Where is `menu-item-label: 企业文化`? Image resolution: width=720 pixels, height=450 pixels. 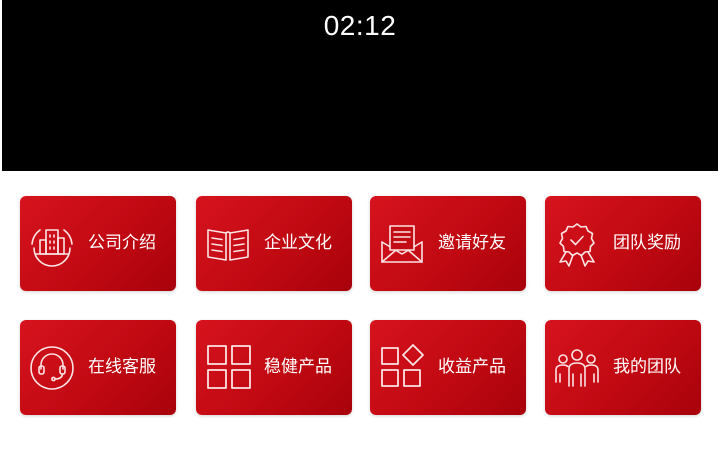
menu-item-label: 企业文化 is located at coordinates (298, 243).